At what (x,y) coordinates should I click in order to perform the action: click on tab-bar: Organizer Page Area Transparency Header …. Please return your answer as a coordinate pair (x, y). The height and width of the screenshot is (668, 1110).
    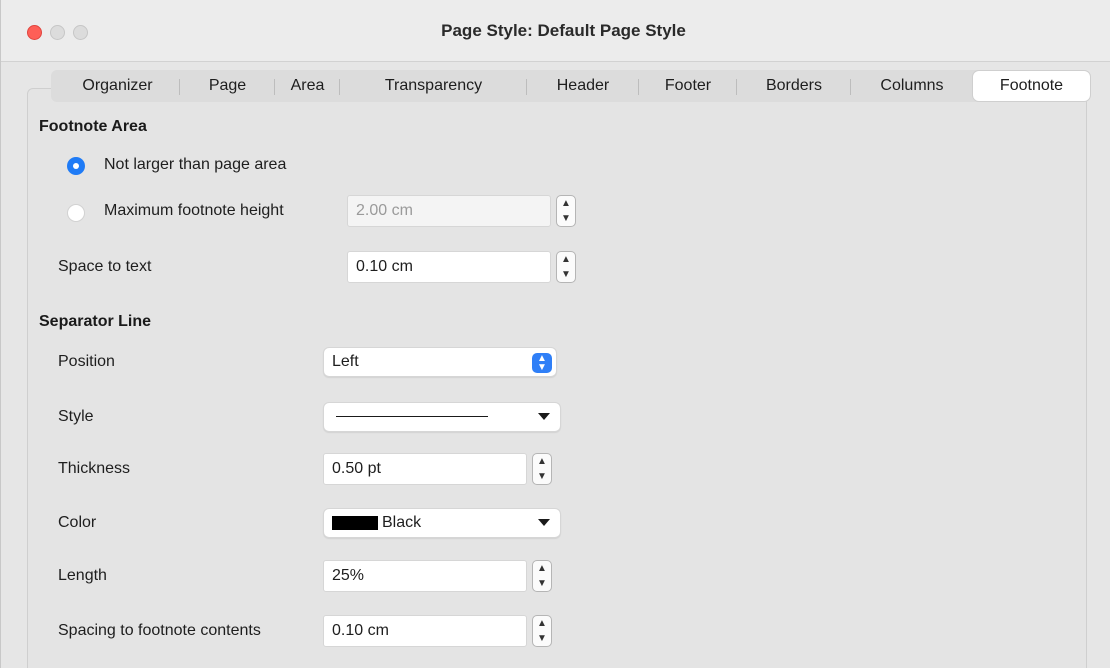
    Looking at the image, I should click on (570, 86).